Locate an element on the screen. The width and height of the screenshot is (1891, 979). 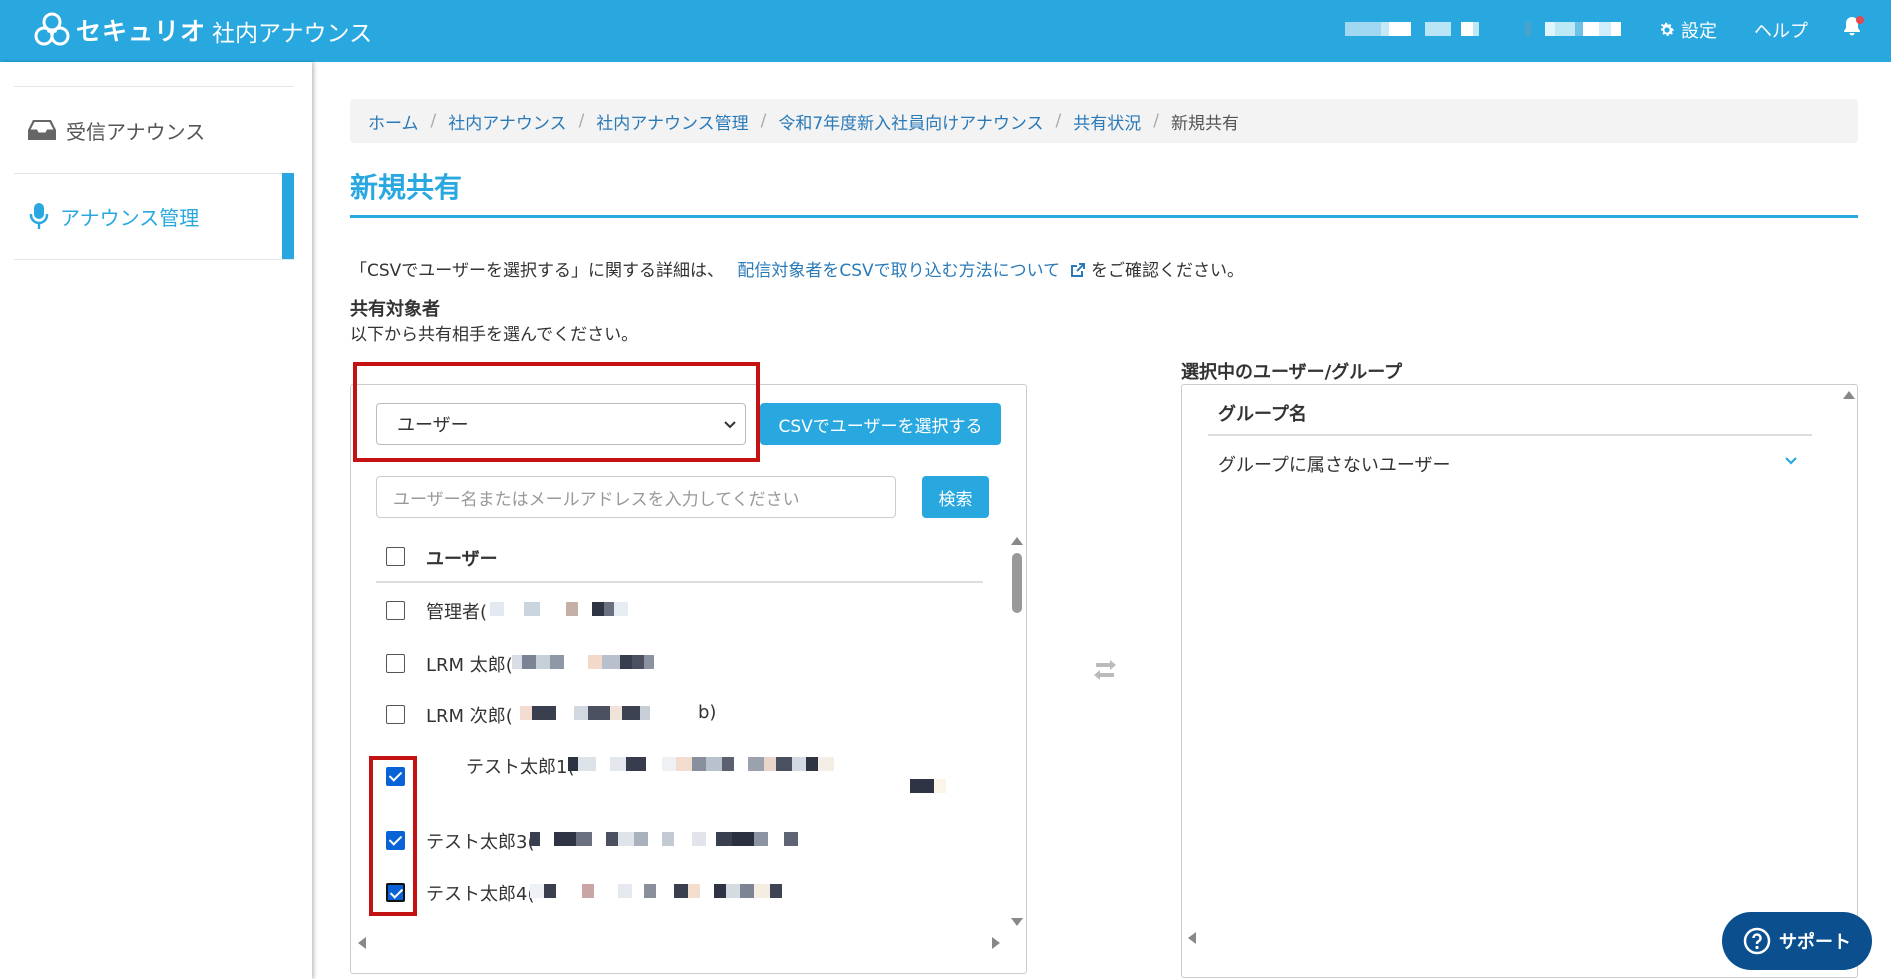
breadcrumb-current: 新規共有 is located at coordinates (1204, 123).